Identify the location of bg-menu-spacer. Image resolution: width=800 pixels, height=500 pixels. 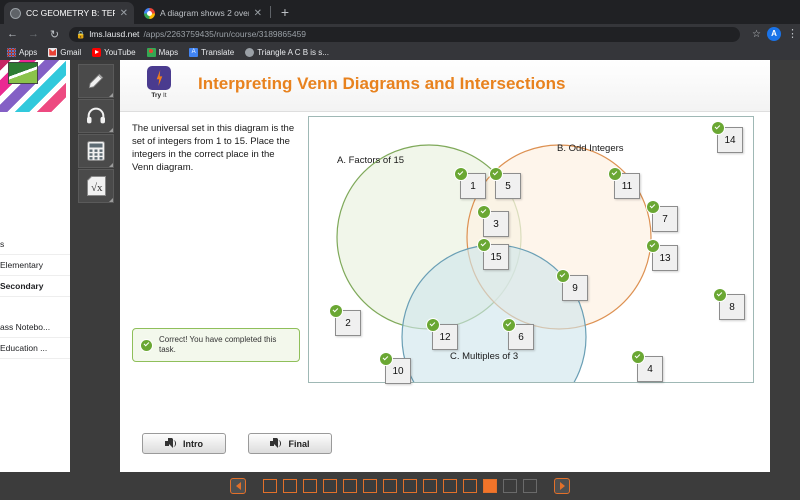
(35, 307).